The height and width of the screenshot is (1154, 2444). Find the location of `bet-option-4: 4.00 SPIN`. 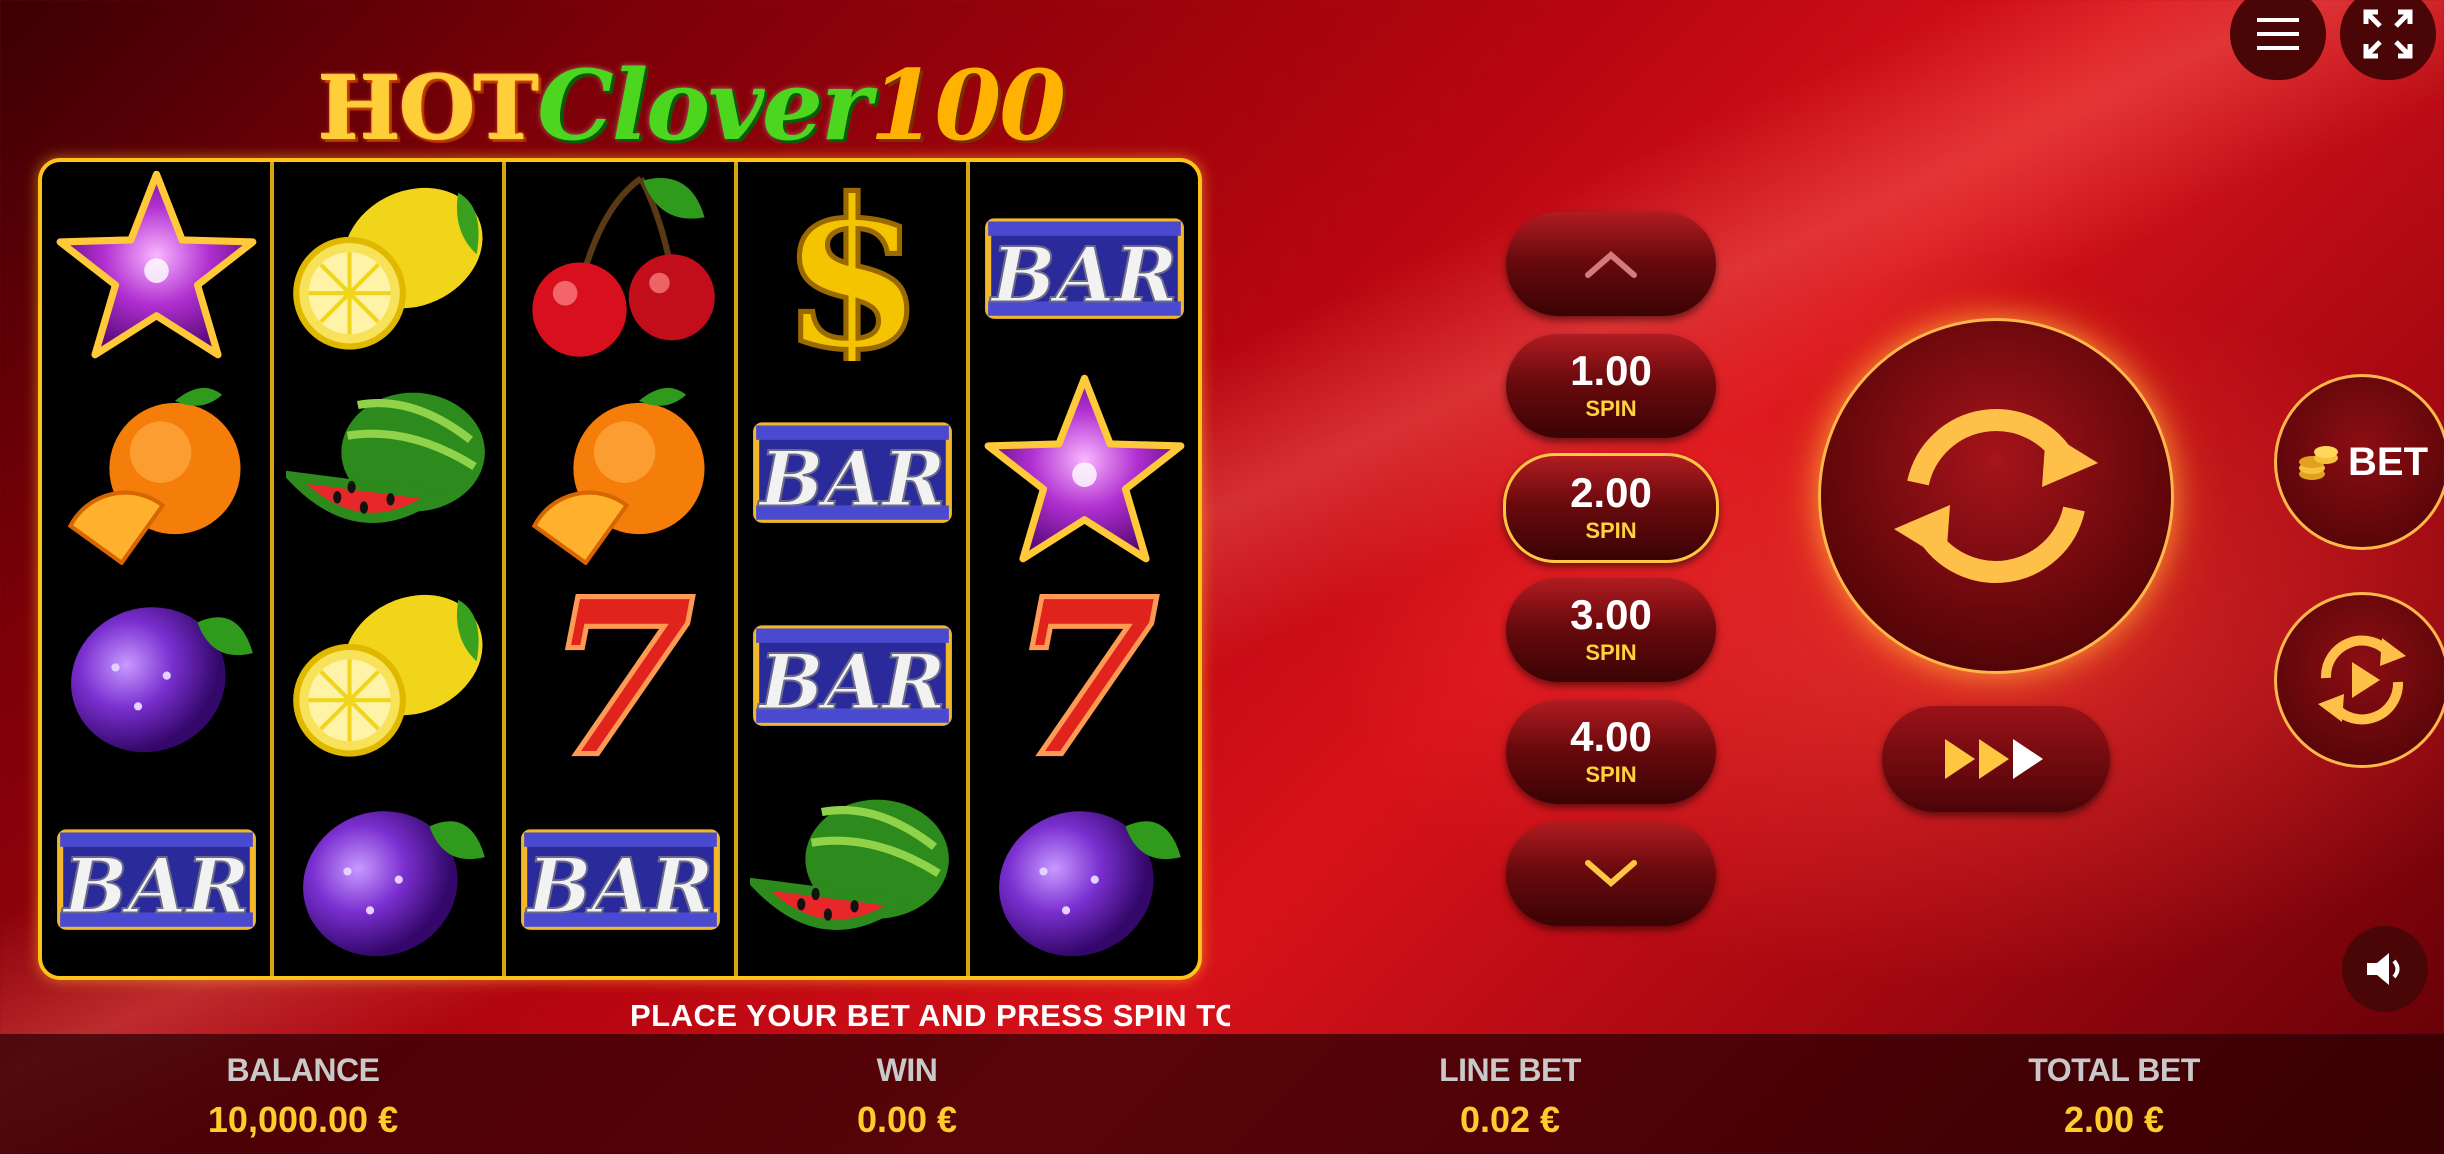

bet-option-4: 4.00 SPIN is located at coordinates (1611, 752).